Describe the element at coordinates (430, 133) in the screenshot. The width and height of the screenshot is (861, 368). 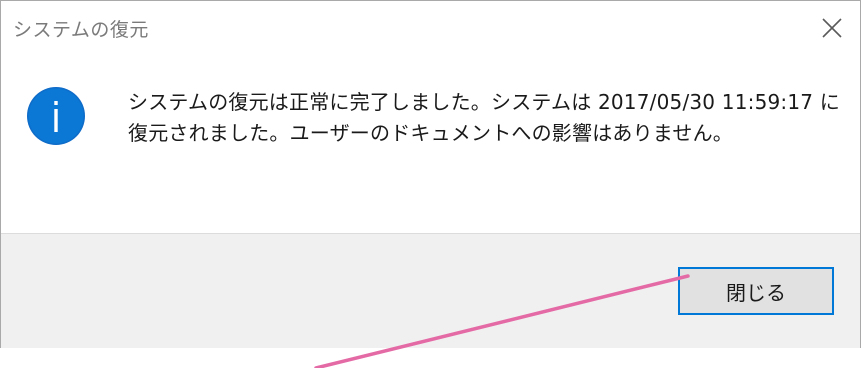
I see `message-line-2: 復元されました。ユーザーのドキュメントへの影響はありません。` at that location.